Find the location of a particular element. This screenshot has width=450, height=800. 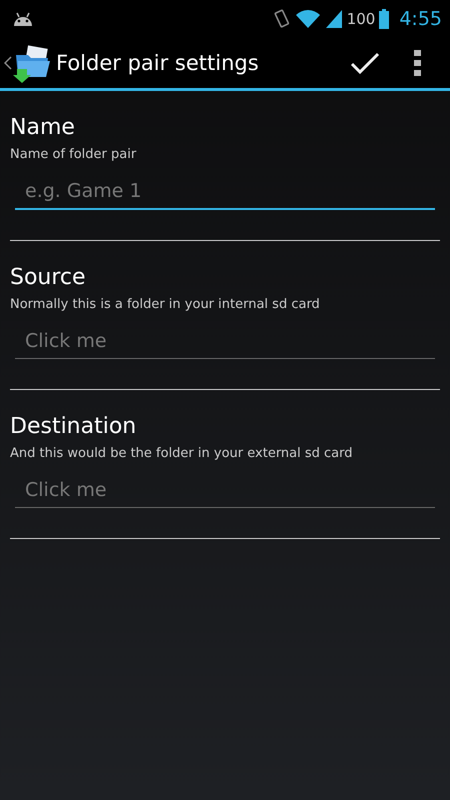

section-description: Name of folder pair is located at coordinates (74, 154).